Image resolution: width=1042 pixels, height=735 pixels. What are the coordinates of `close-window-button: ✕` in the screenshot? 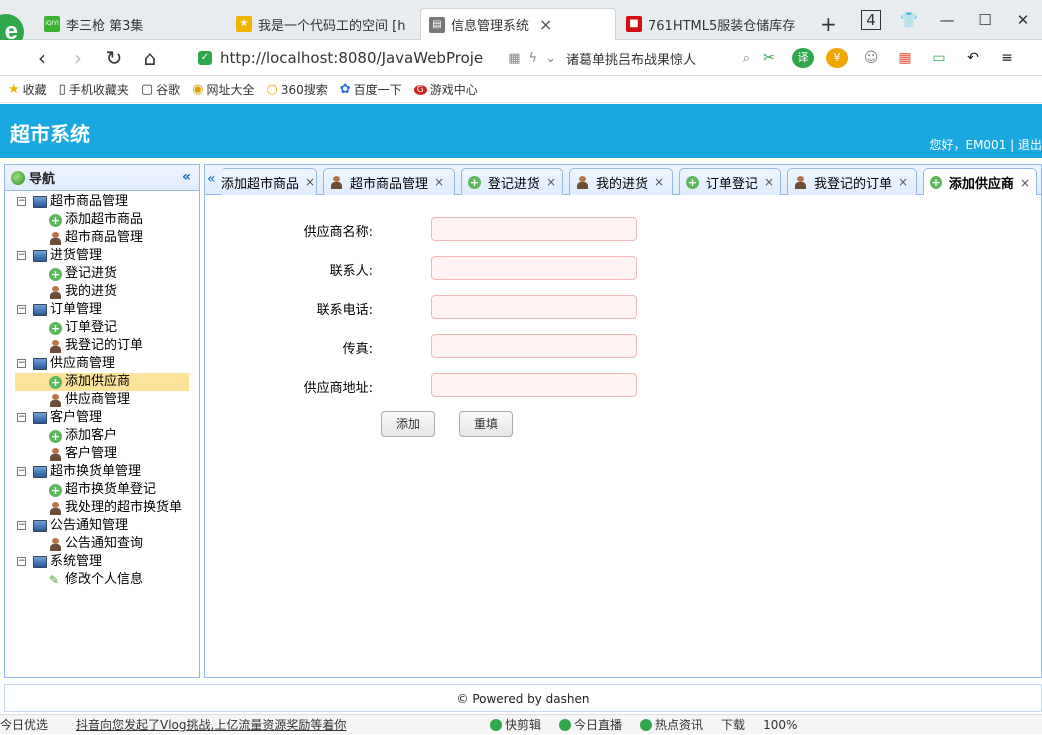 It's located at (1023, 20).